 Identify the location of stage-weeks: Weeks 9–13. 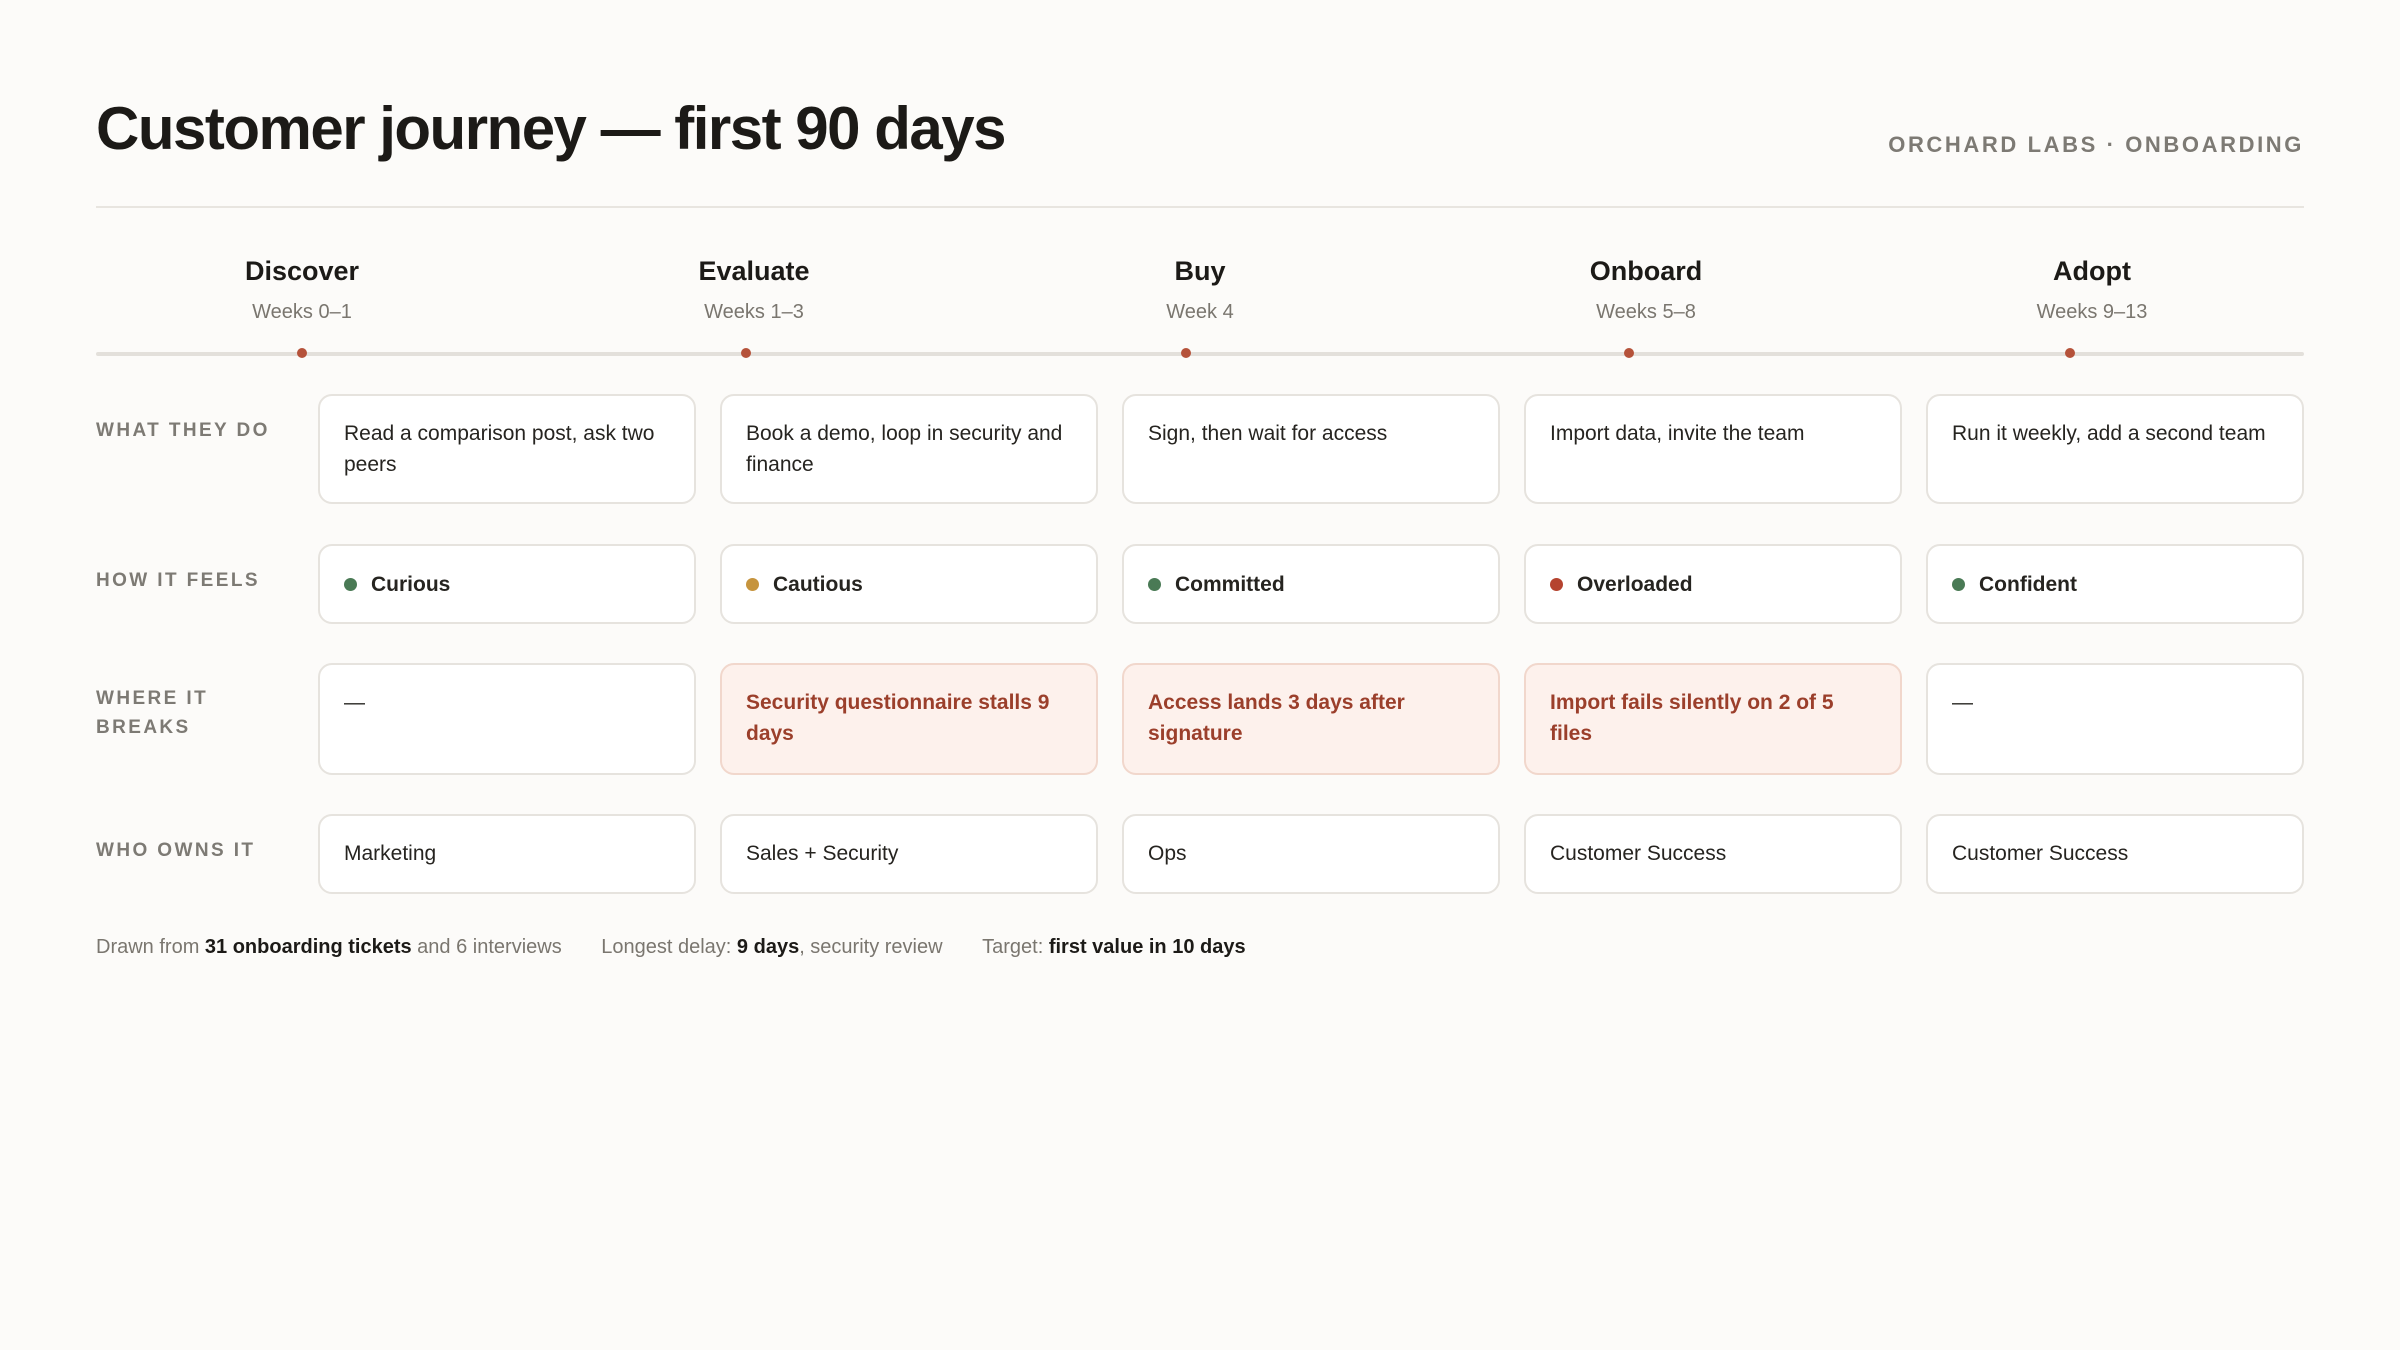
(2092, 312).